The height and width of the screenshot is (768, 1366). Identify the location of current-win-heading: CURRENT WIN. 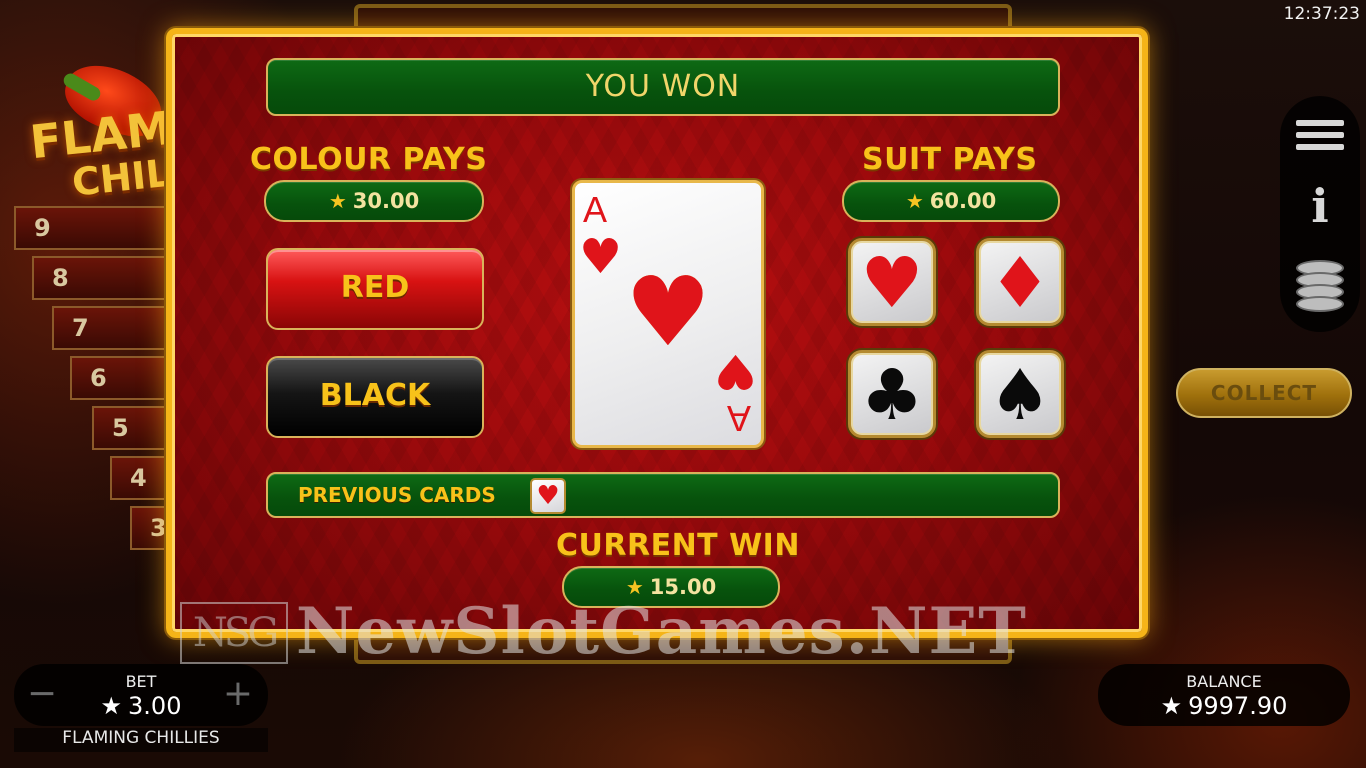
(678, 545).